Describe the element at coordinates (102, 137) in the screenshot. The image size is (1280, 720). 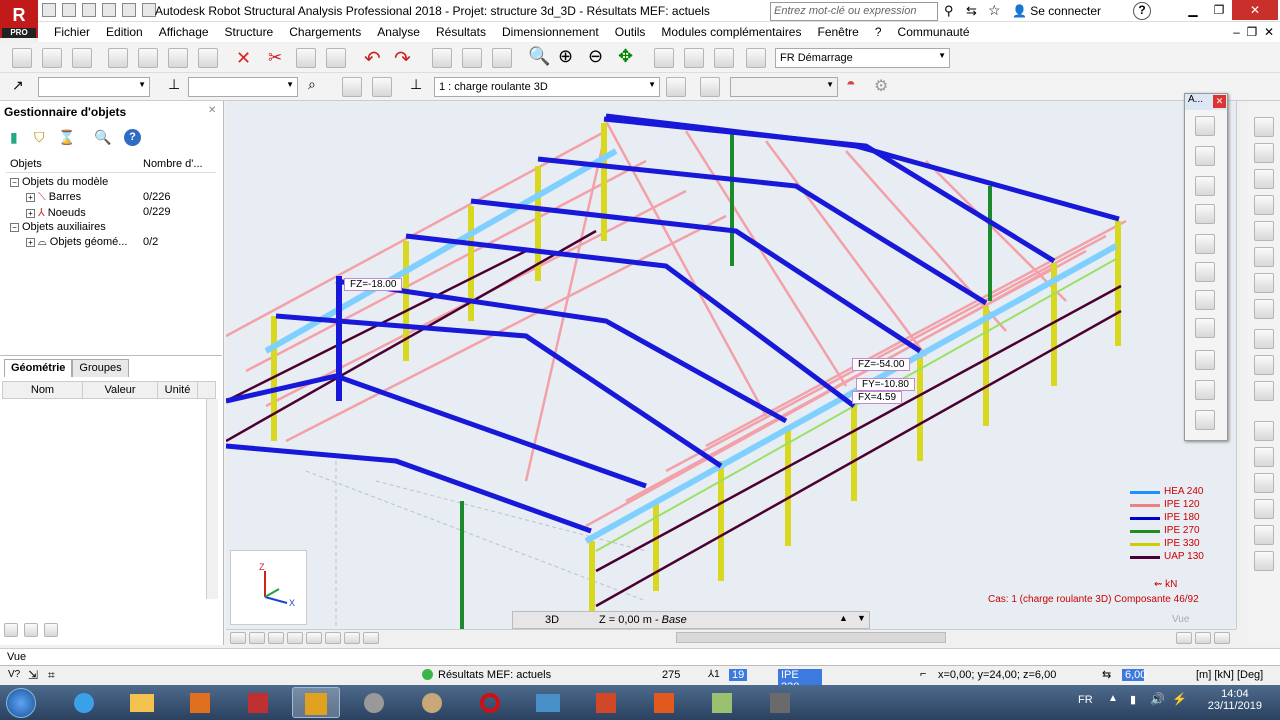
I see `search-icon: 🔍` at that location.